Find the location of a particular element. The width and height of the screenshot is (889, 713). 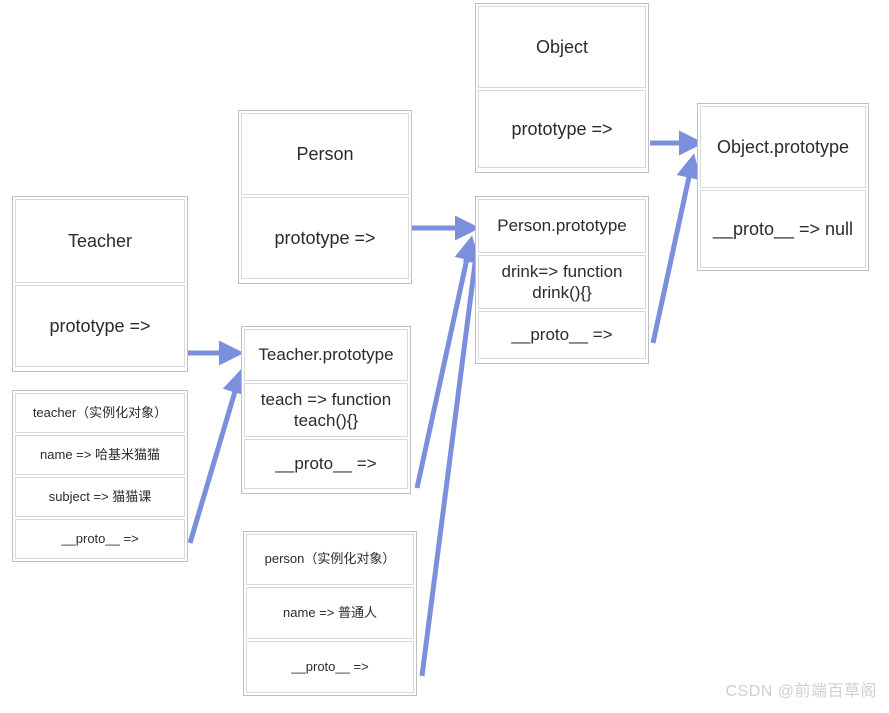

object-prototype-title: Object.prototype is located at coordinates (783, 147).